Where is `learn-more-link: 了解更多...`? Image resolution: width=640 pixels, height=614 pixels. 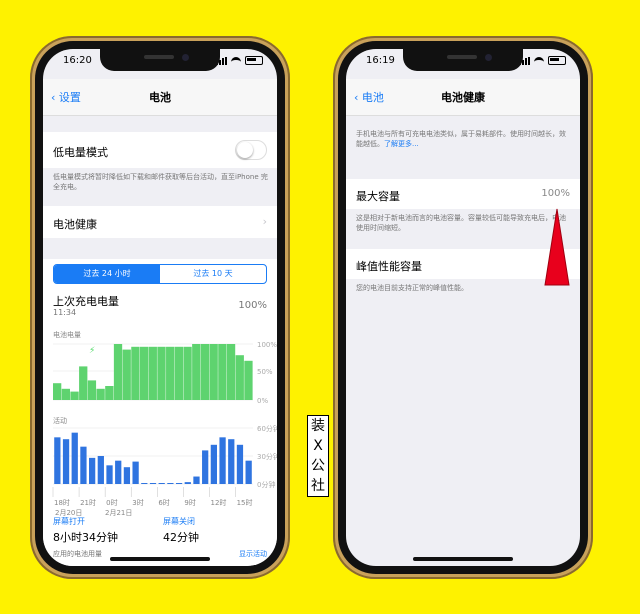 learn-more-link: 了解更多... is located at coordinates (401, 144).